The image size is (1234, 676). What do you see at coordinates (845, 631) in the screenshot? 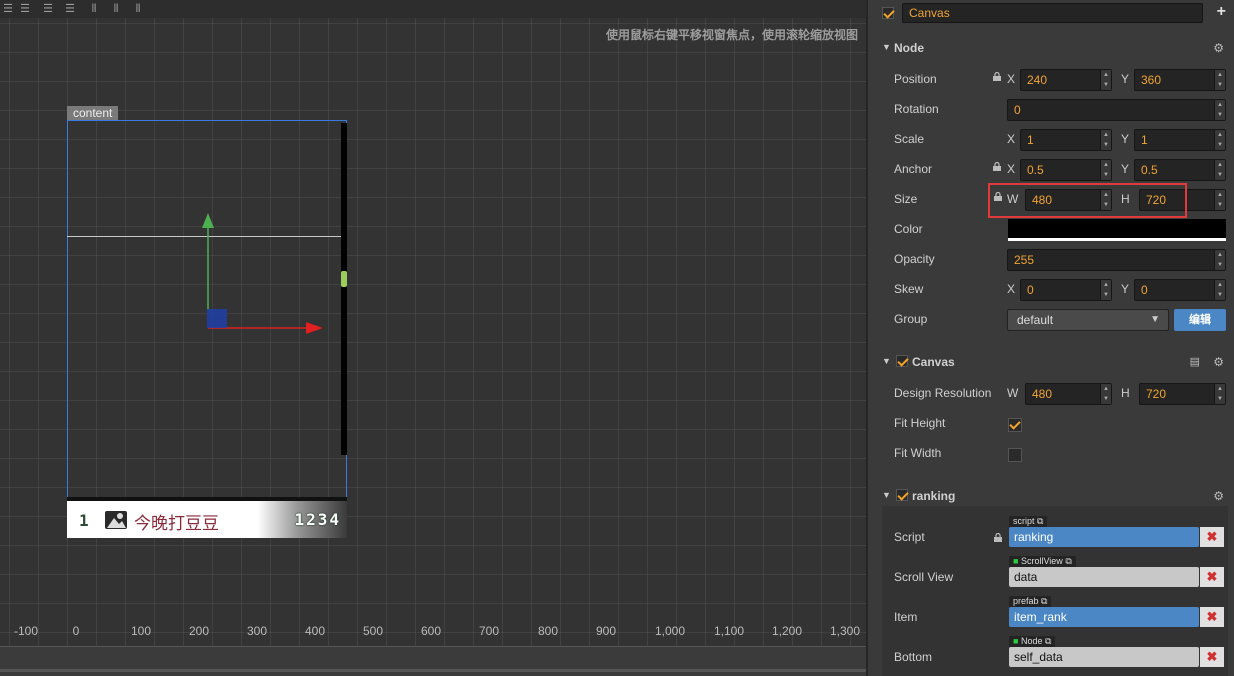
I see `ruler-tick-label: 1,300` at bounding box center [845, 631].